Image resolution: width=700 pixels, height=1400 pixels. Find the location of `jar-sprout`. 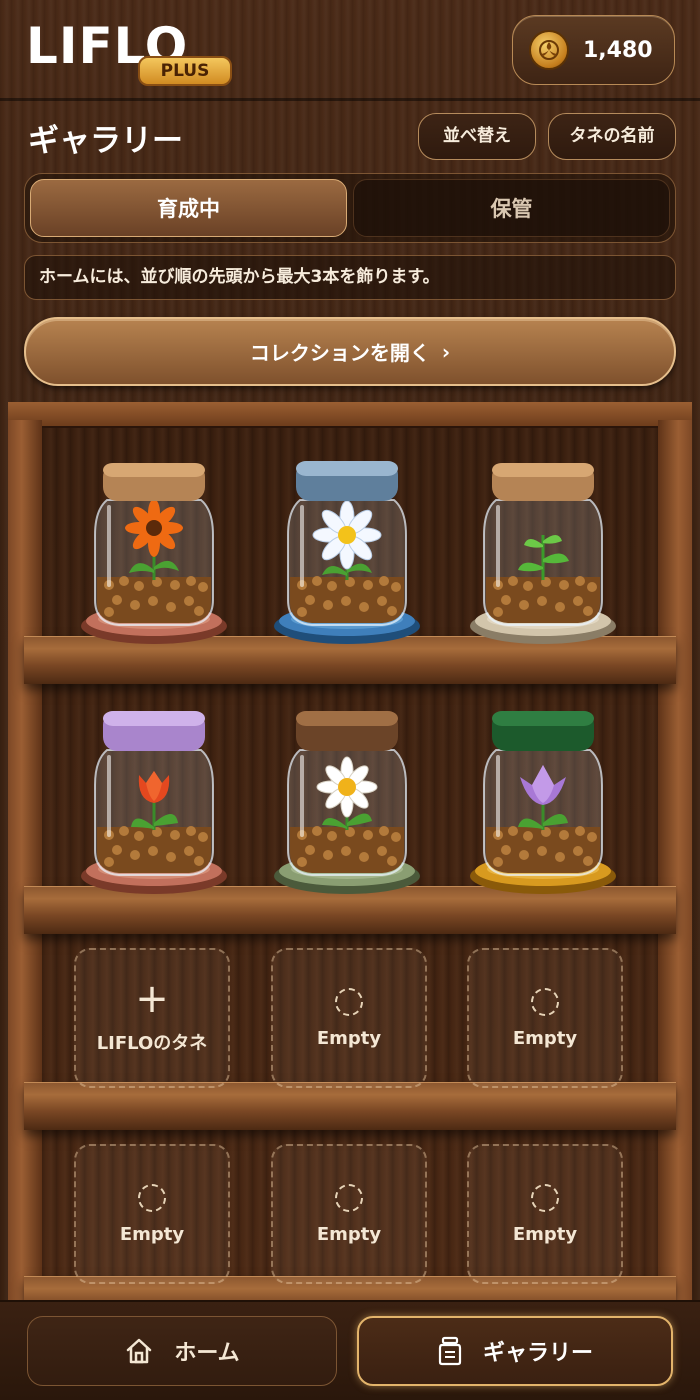

jar-sprout is located at coordinates (543, 555).